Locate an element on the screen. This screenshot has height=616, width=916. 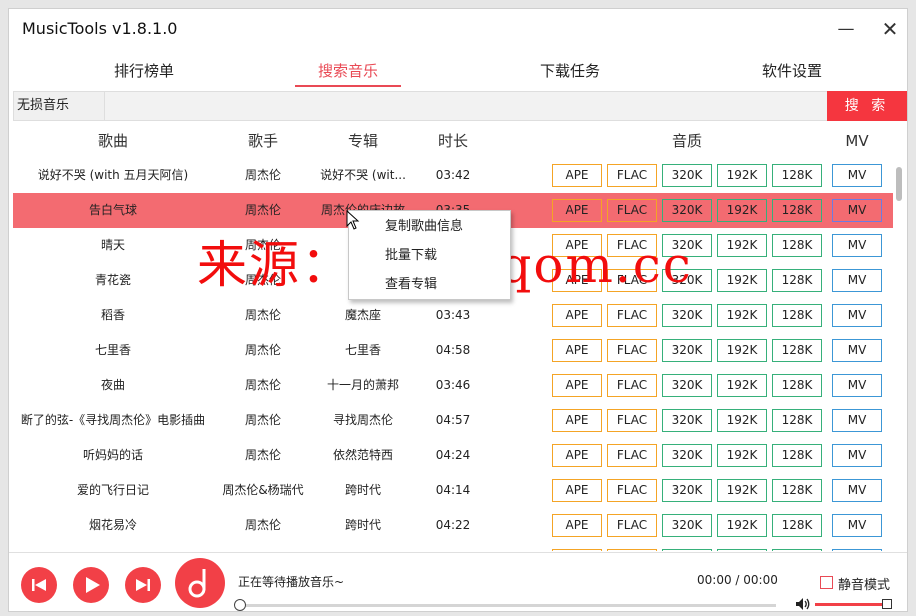
search-input is located at coordinates (465, 106).